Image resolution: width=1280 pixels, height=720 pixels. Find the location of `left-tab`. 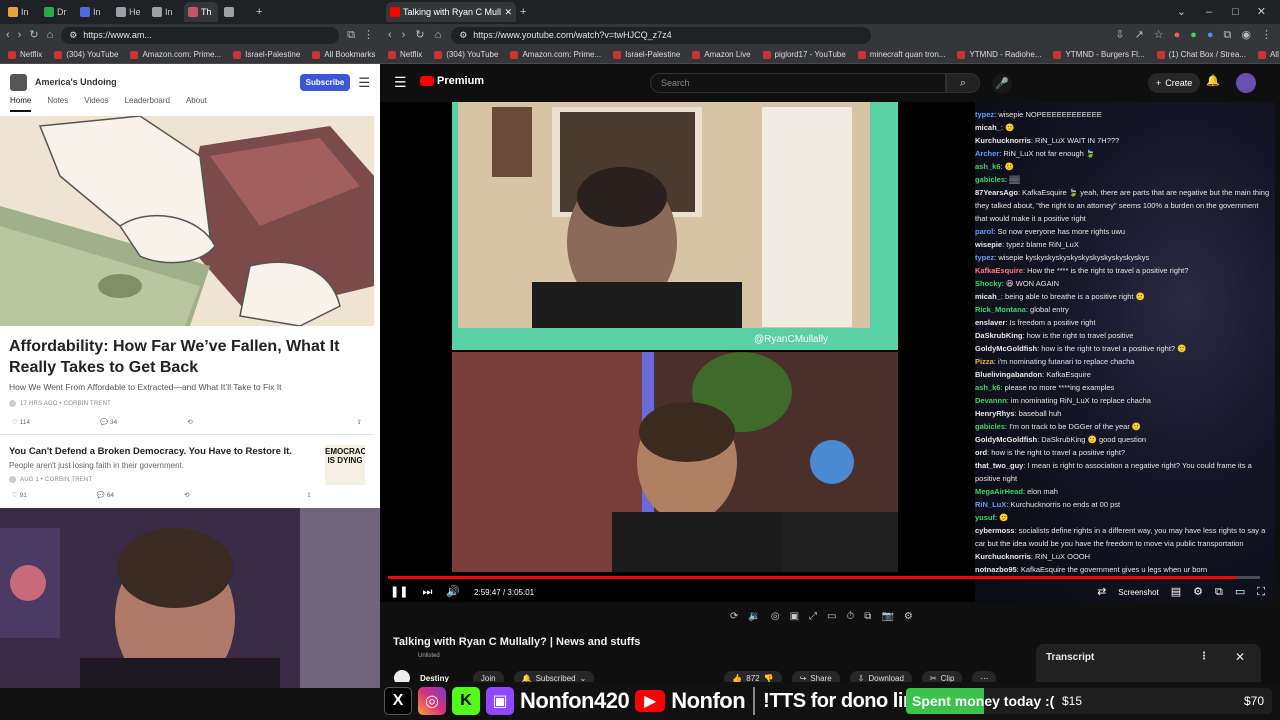

left-tab is located at coordinates (237, 12).